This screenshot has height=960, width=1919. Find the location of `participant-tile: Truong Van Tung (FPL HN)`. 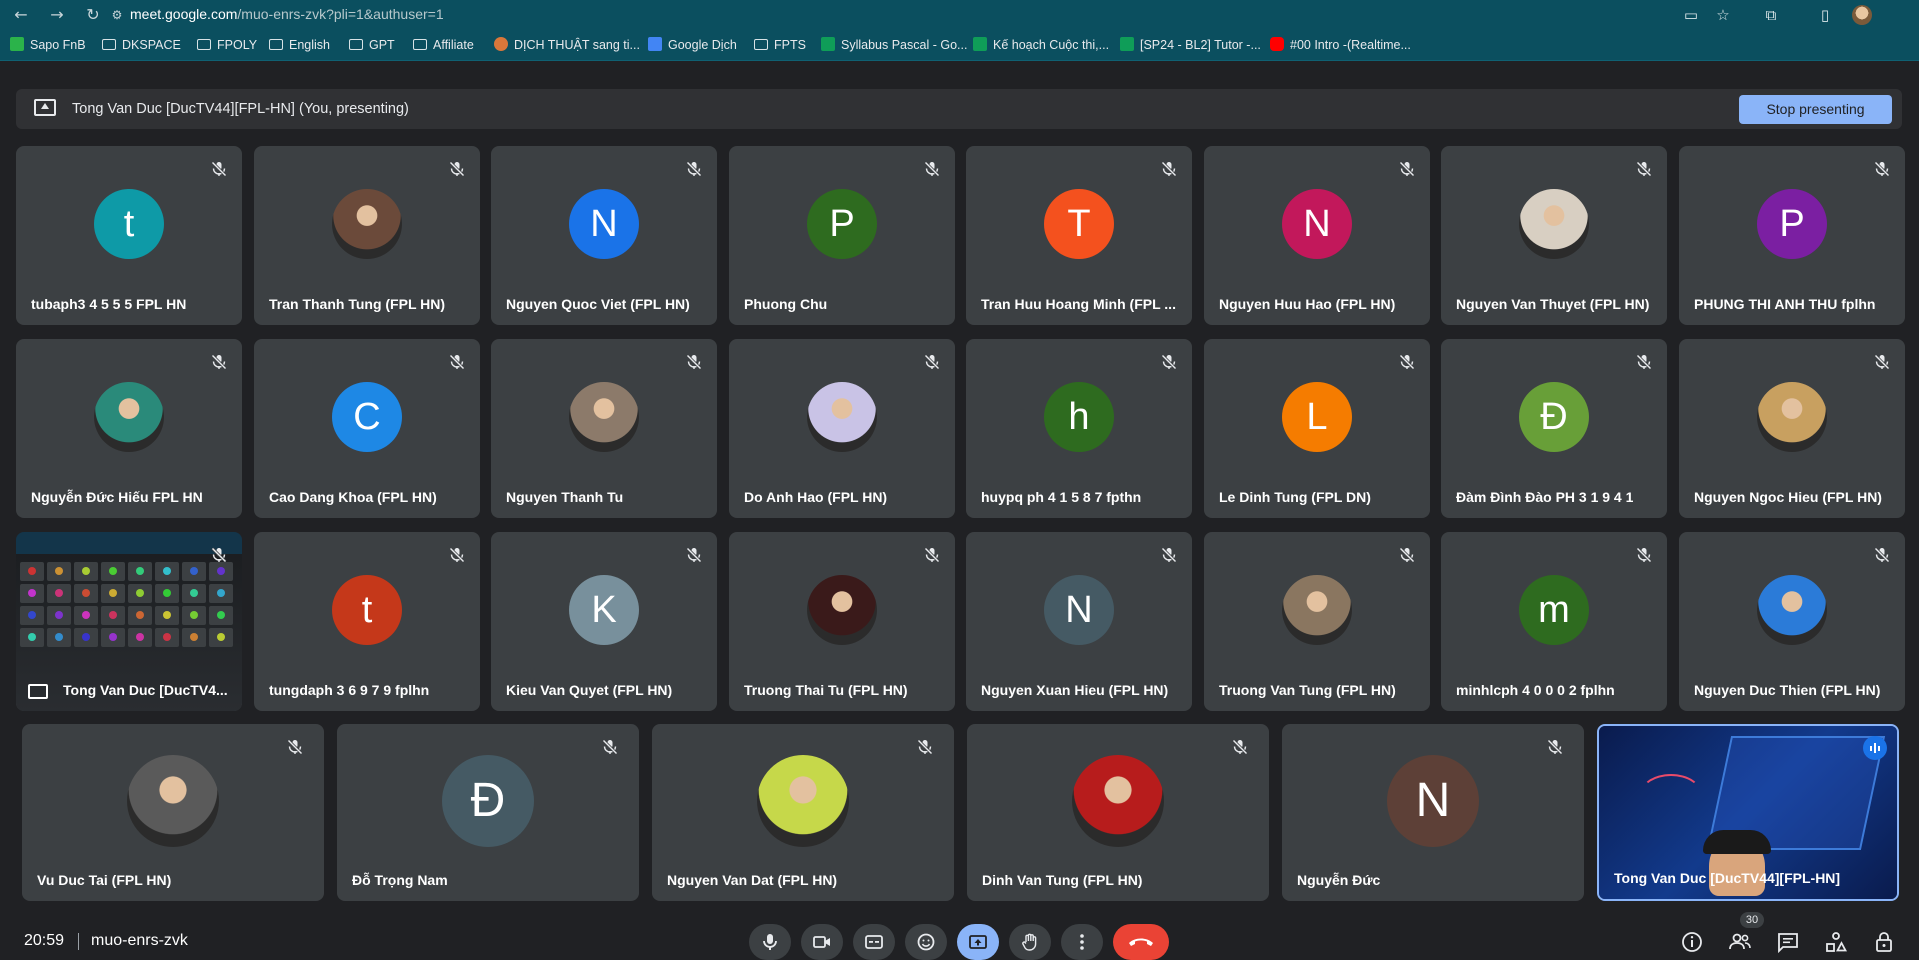

participant-tile: Truong Van Tung (FPL HN) is located at coordinates (1317, 621).